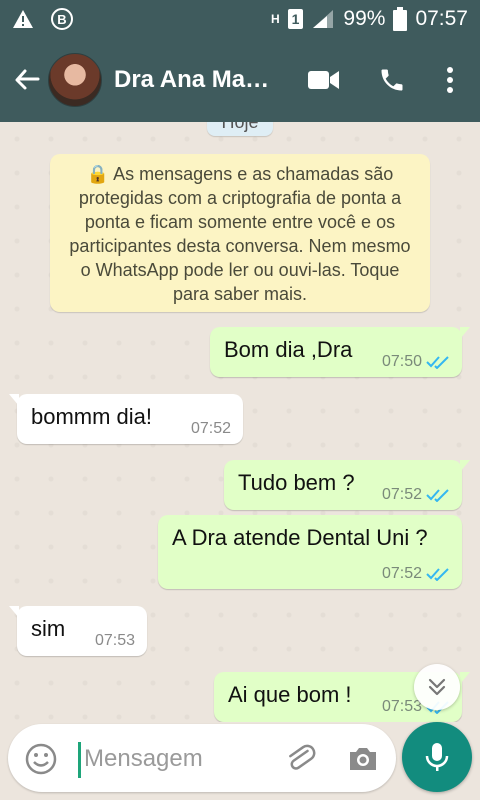  I want to click on message-text: A Dra atende Dental Uni ?, so click(300, 537).